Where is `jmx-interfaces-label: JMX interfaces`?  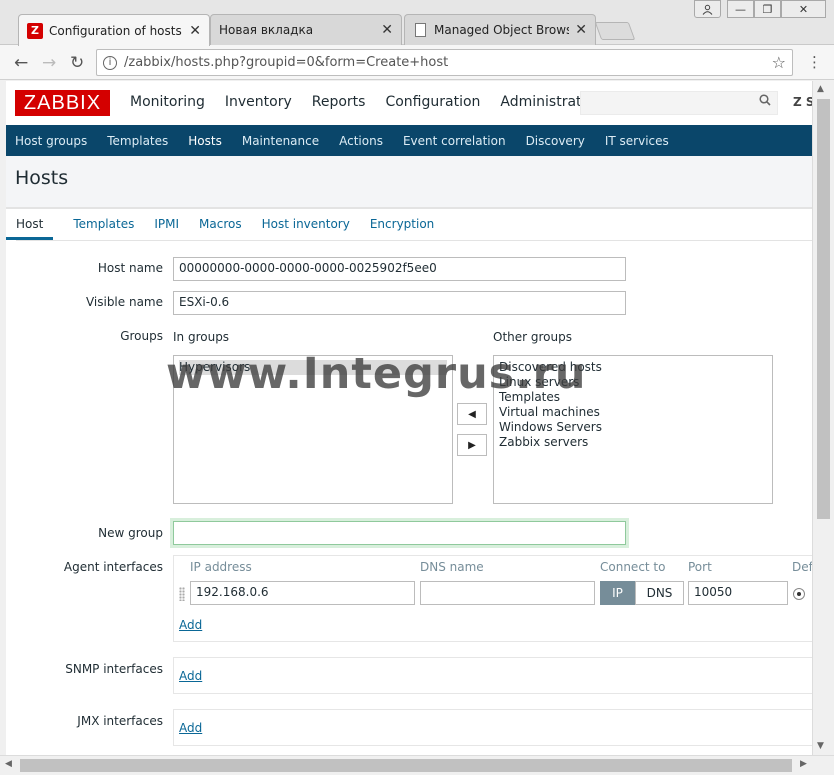
jmx-interfaces-label: JMX interfaces is located at coordinates (120, 721).